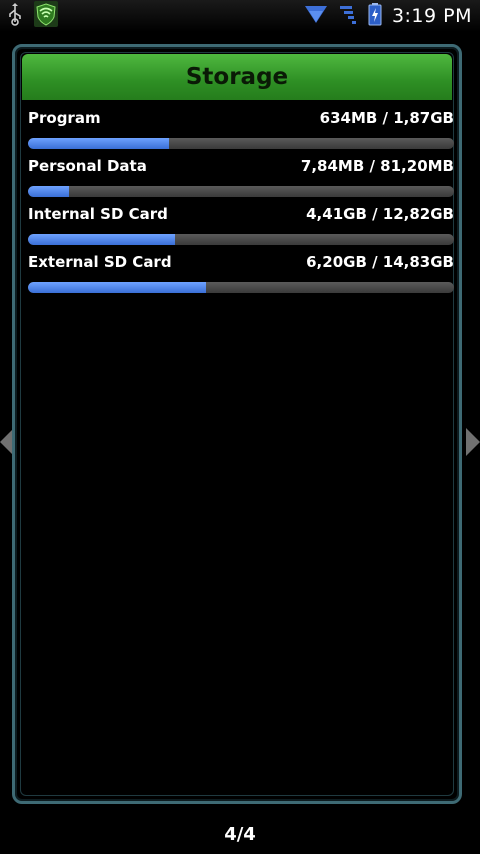  What do you see at coordinates (380, 214) in the screenshot?
I see `storage-row-value: 4,41GB / 12,82GB` at bounding box center [380, 214].